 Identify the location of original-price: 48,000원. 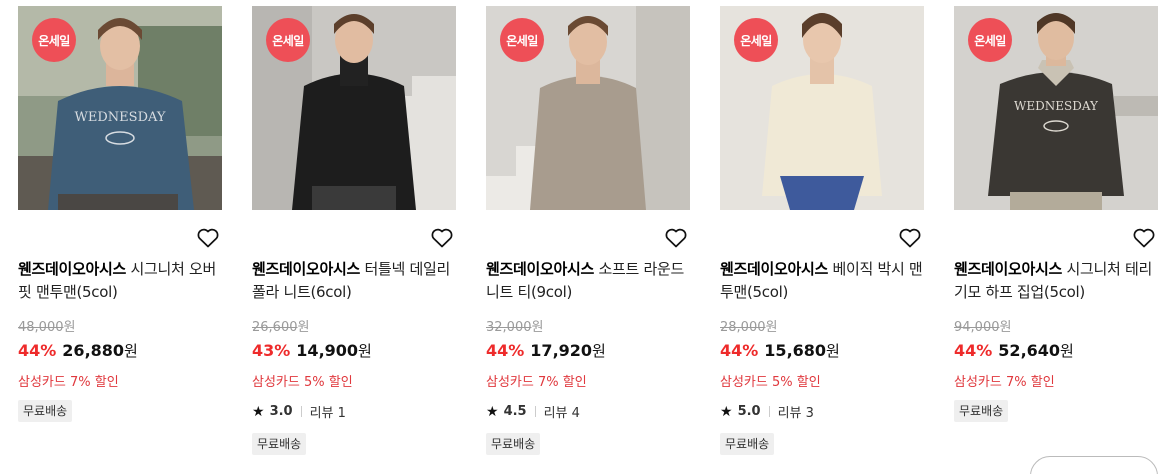
(47, 327).